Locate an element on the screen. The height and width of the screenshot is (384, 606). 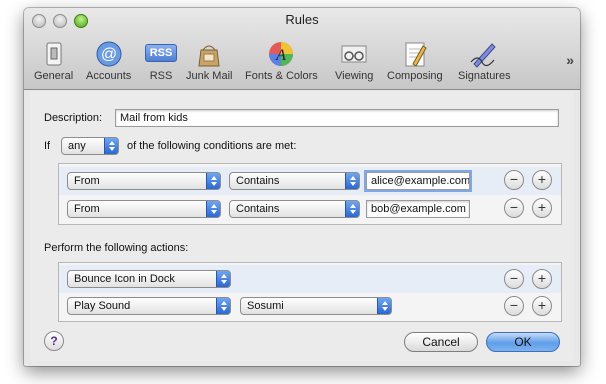
rss-icon: RSS is located at coordinates (161, 54).